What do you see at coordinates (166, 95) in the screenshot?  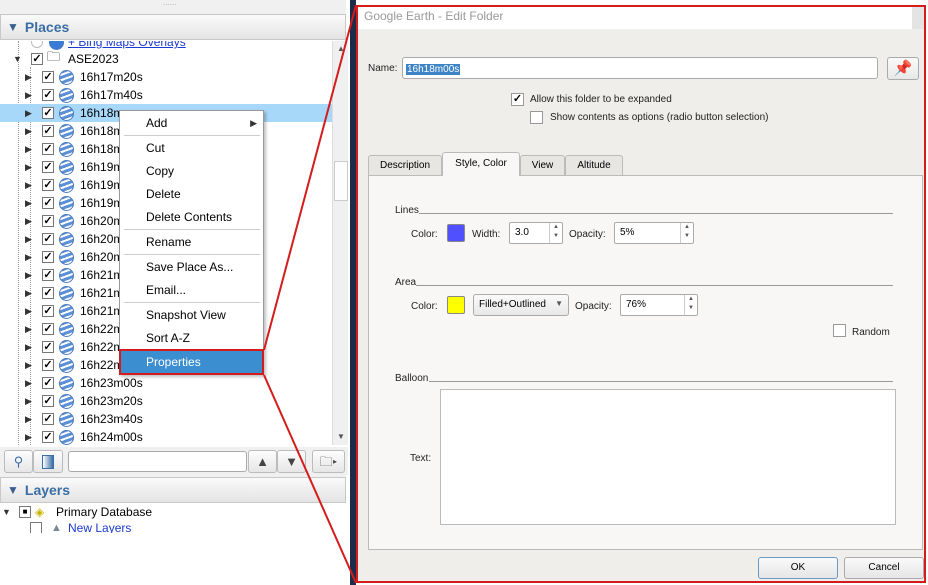 I see `tree-item: ▶ ✓ 16h17m40s` at bounding box center [166, 95].